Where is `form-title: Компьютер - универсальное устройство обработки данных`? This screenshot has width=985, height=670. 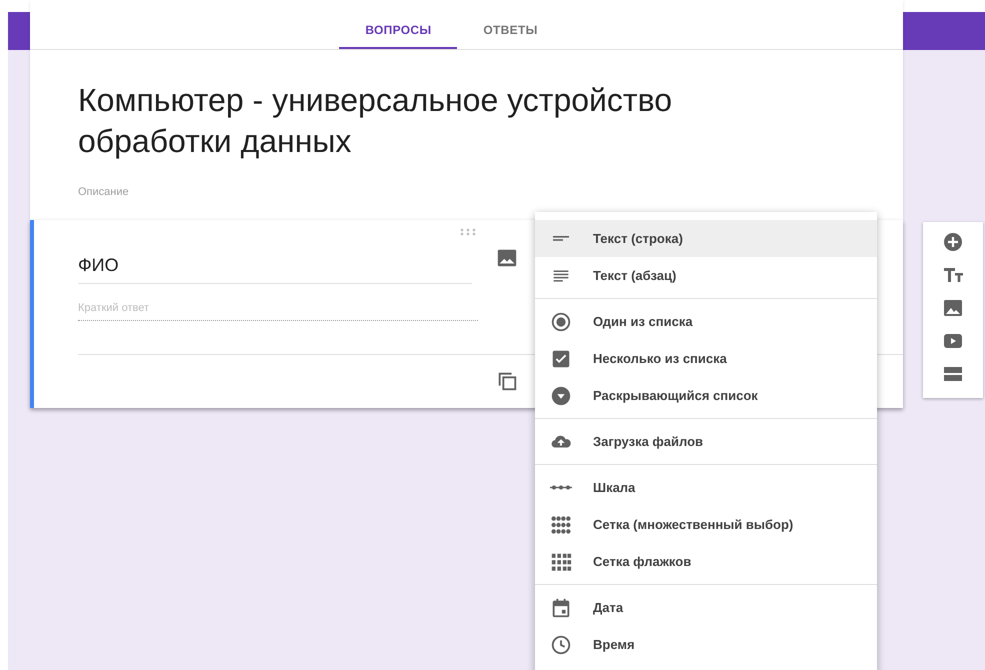 form-title: Компьютер - универсальное устройство обработки данных is located at coordinates (445, 121).